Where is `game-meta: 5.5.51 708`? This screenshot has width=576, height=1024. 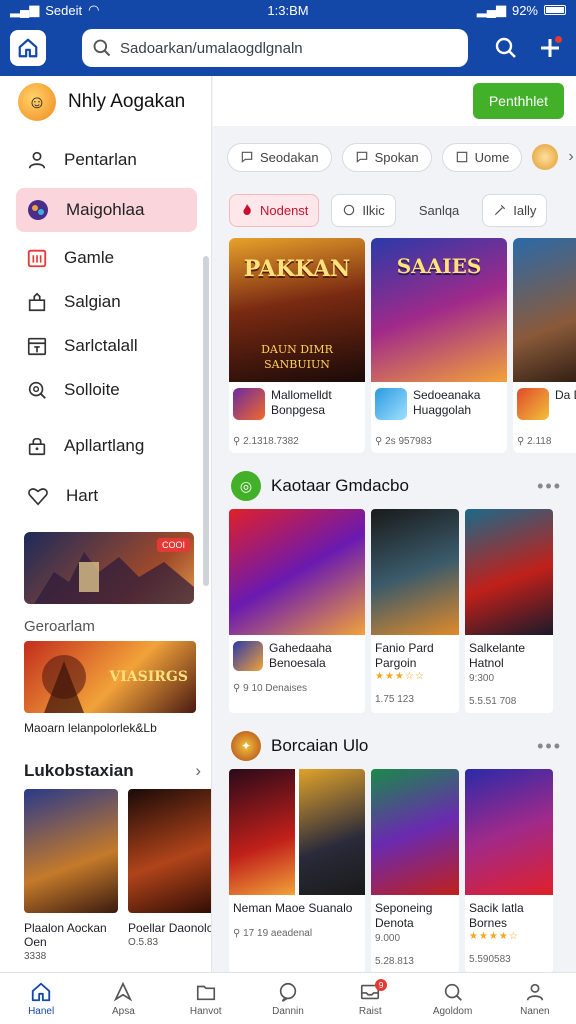
game-meta: 5.5.51 708 is located at coordinates (493, 701).